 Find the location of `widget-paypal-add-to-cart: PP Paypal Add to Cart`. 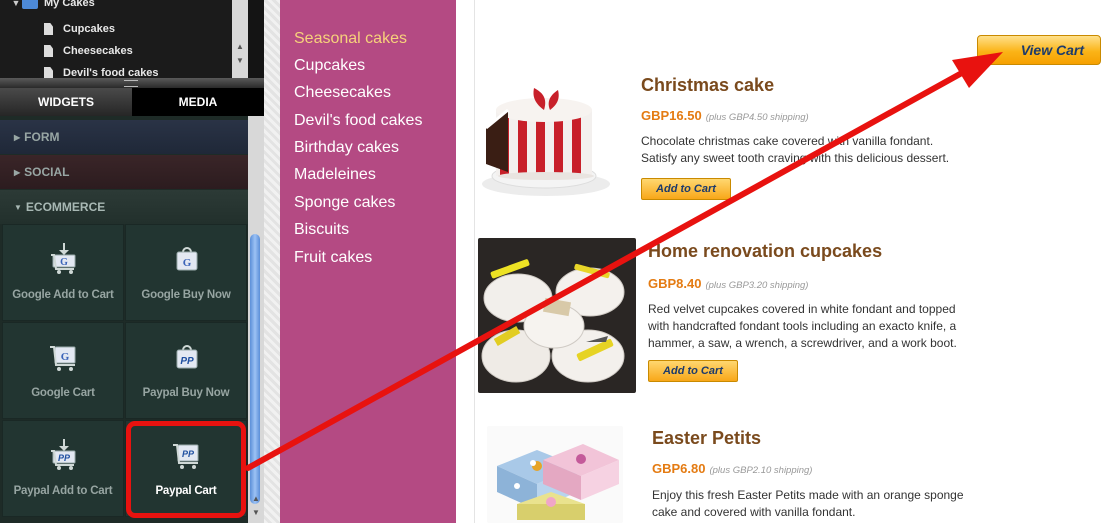

widget-paypal-add-to-cart: PP Paypal Add to Cart is located at coordinates (63, 468).